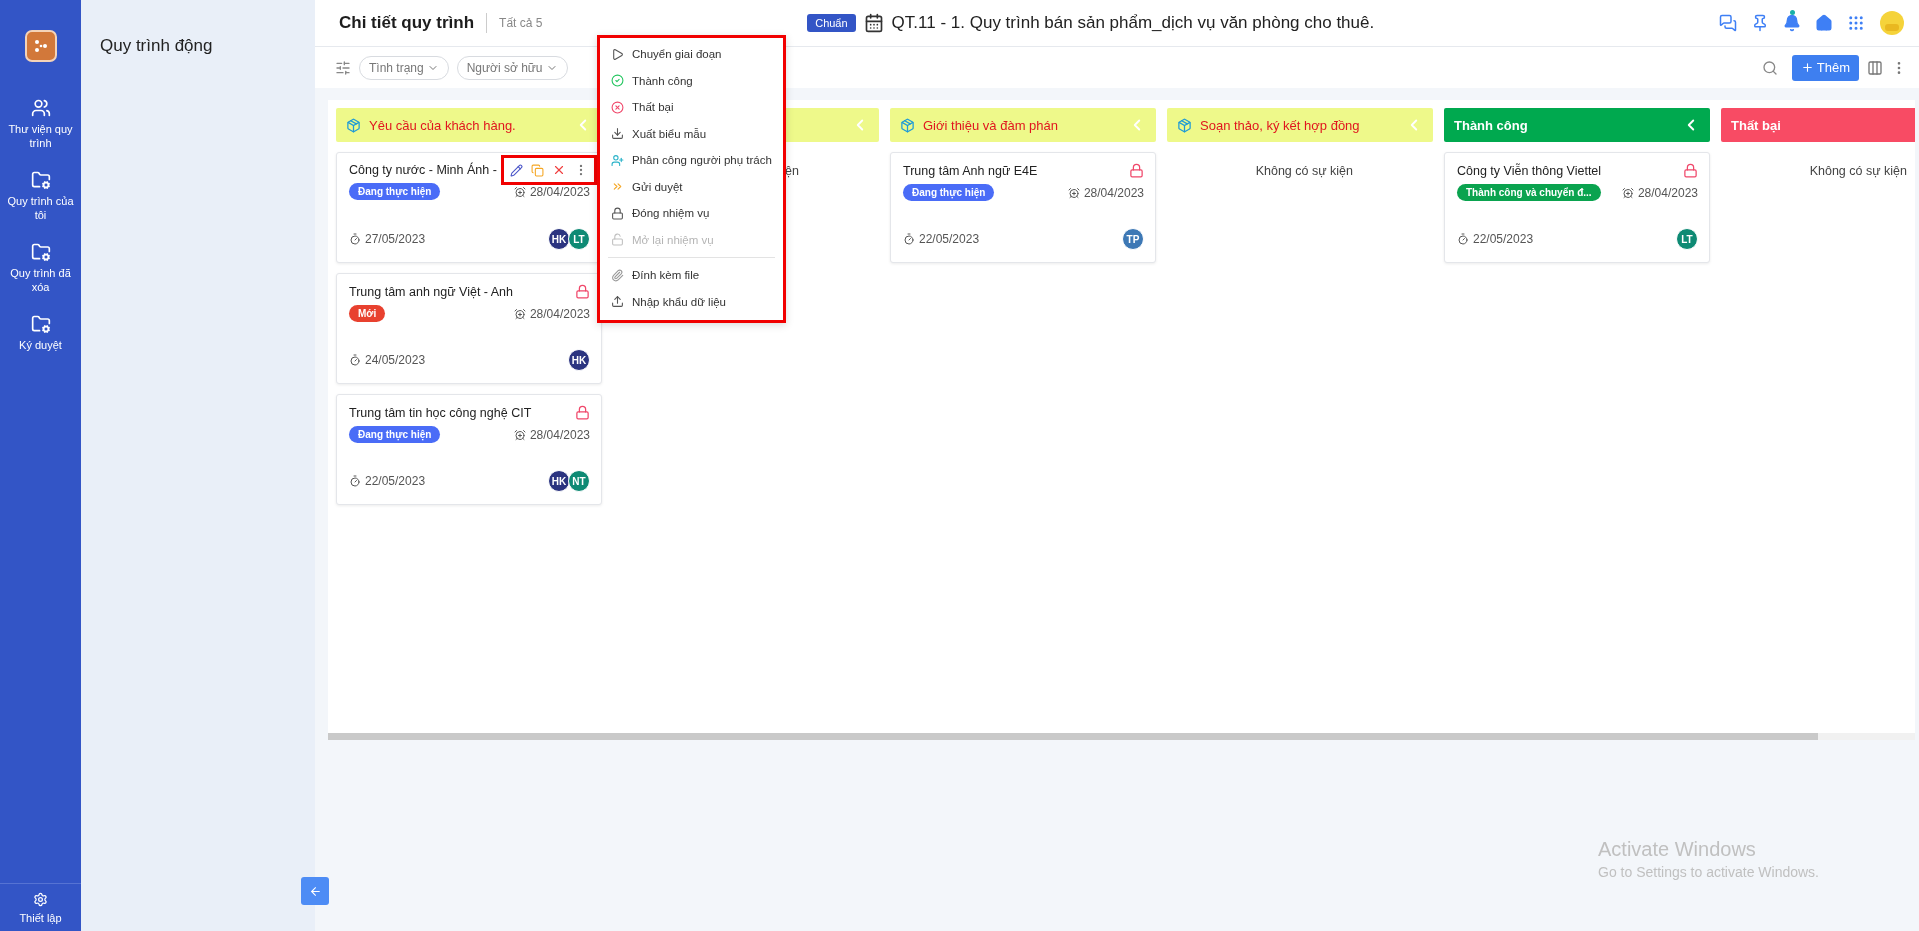 The image size is (1919, 931). What do you see at coordinates (1856, 23) in the screenshot?
I see `apps-icon` at bounding box center [1856, 23].